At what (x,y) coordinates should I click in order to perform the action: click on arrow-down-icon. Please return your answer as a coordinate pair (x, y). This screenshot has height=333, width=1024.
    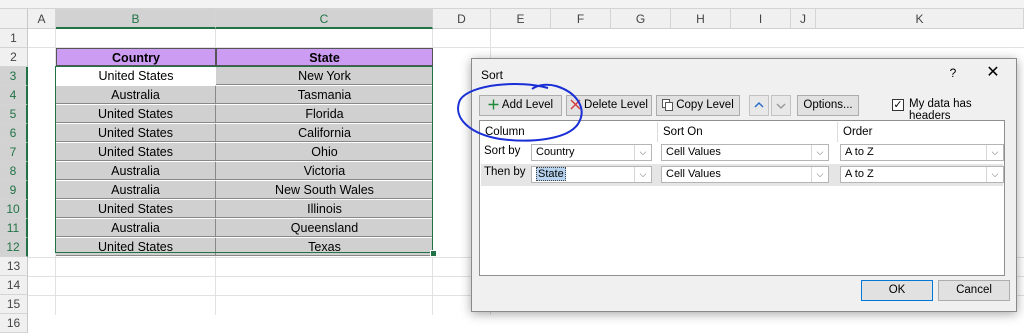
    Looking at the image, I should click on (781, 106).